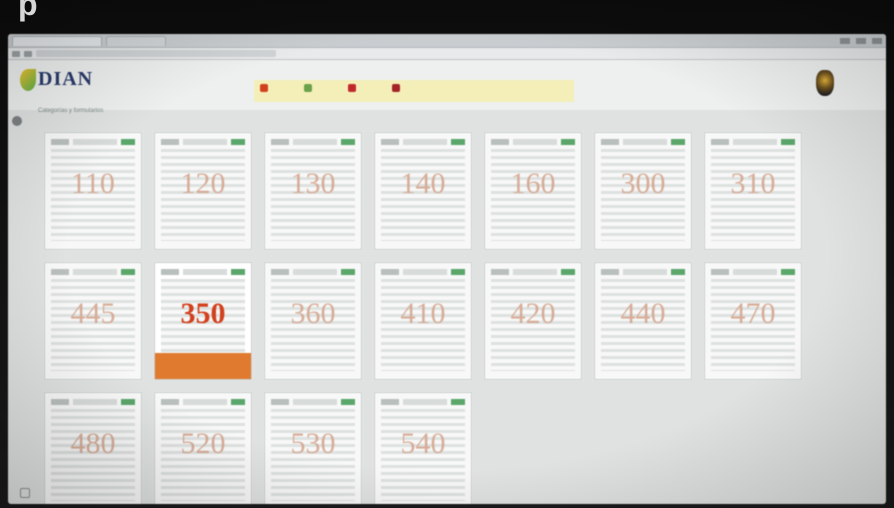  Describe the element at coordinates (93, 313) in the screenshot. I see `form-number: 445` at that location.